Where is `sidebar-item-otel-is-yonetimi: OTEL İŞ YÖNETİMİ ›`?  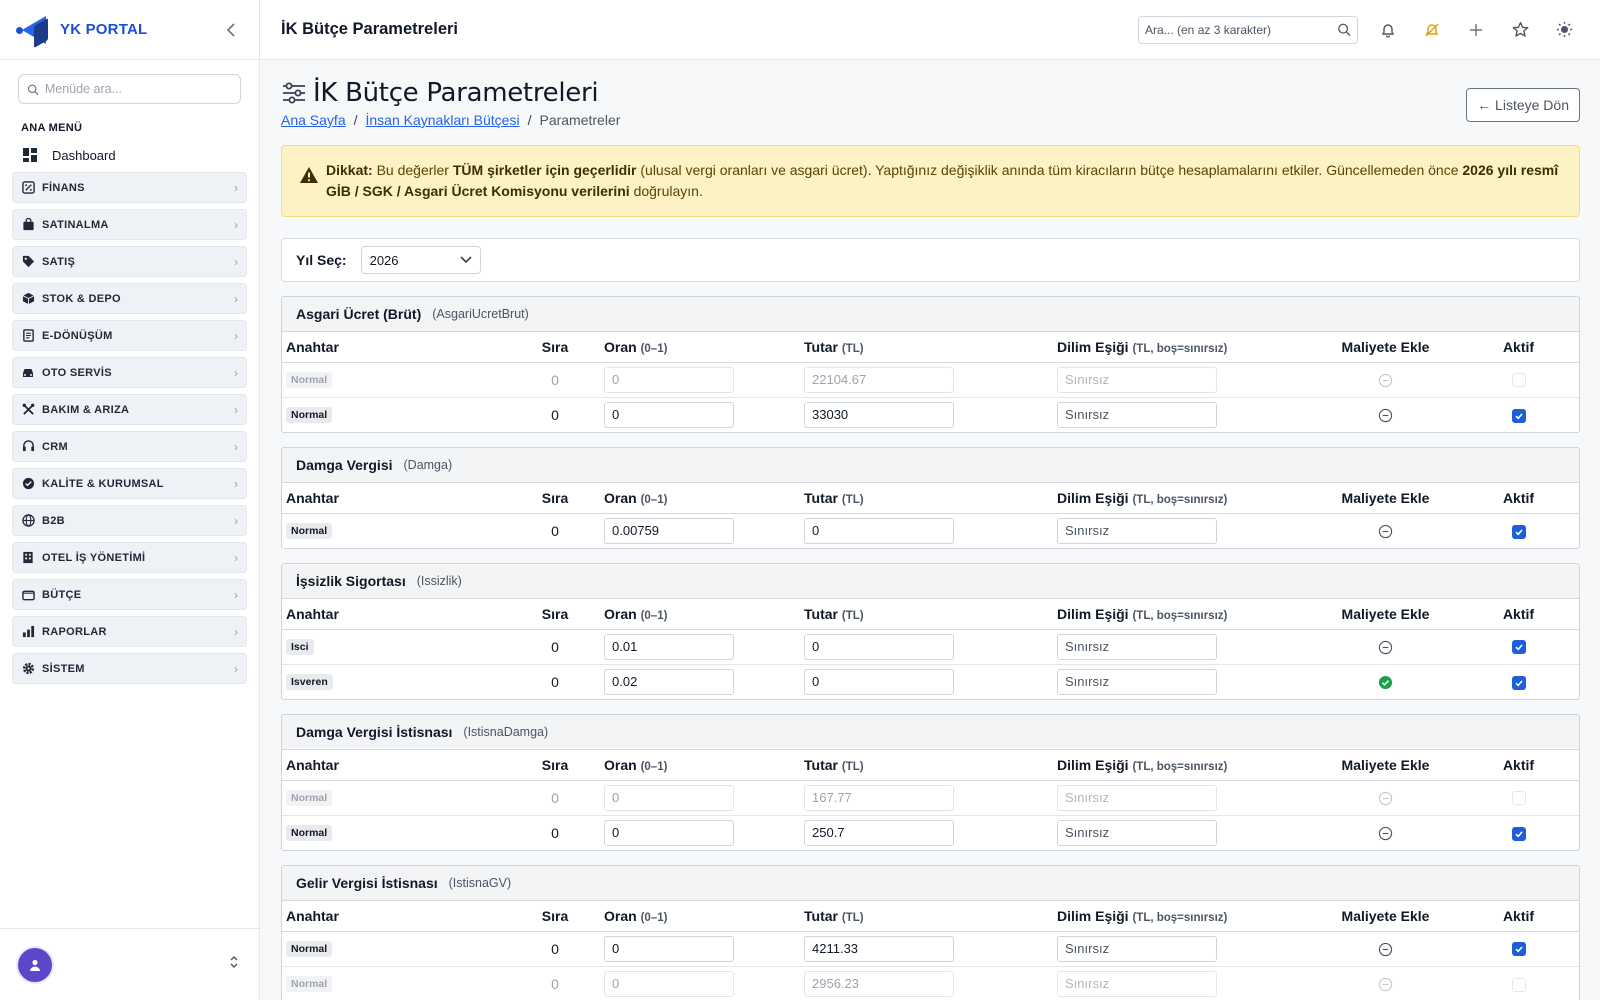
sidebar-item-otel-is-yonetimi: OTEL İŞ YÖNETİMİ › is located at coordinates (129, 557).